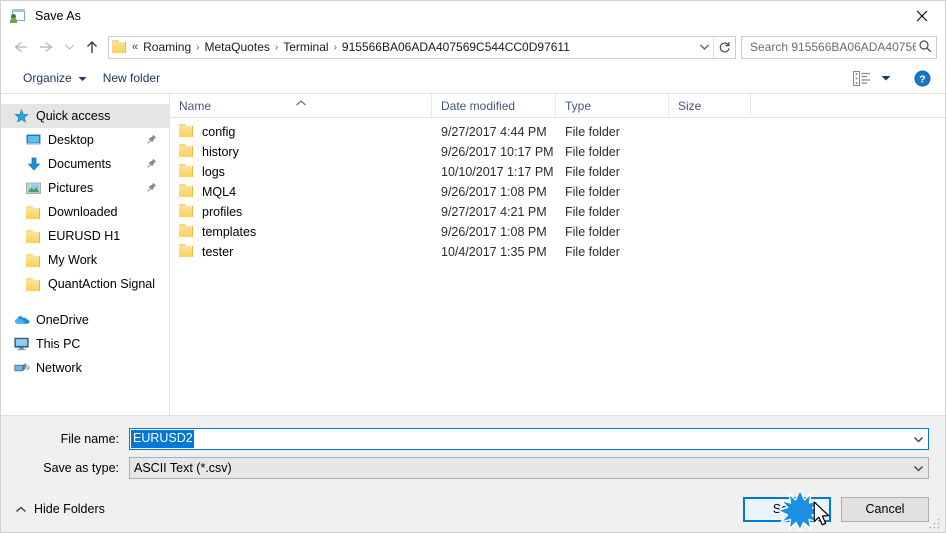 The width and height of the screenshot is (946, 533). What do you see at coordinates (131, 78) in the screenshot?
I see `new-folder-button: New folder` at bounding box center [131, 78].